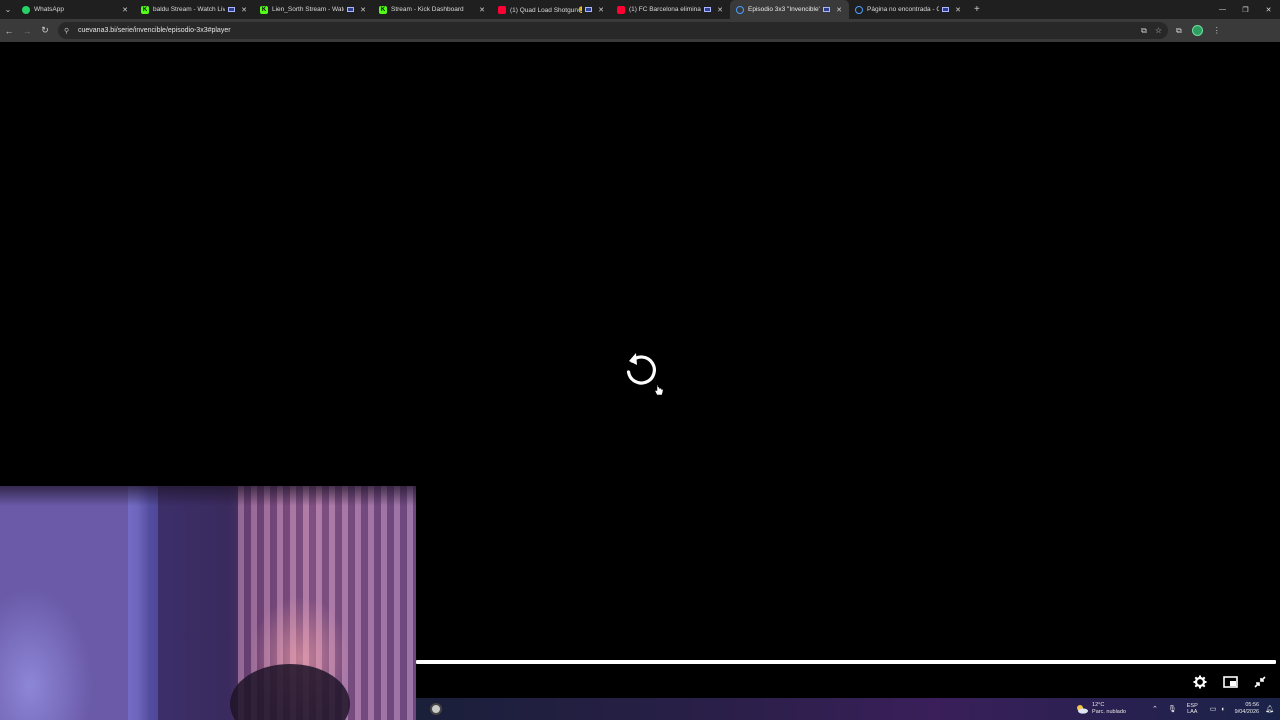 The width and height of the screenshot is (1280, 720). Describe the element at coordinates (45, 31) in the screenshot. I see `reload-icon: ↻` at that location.